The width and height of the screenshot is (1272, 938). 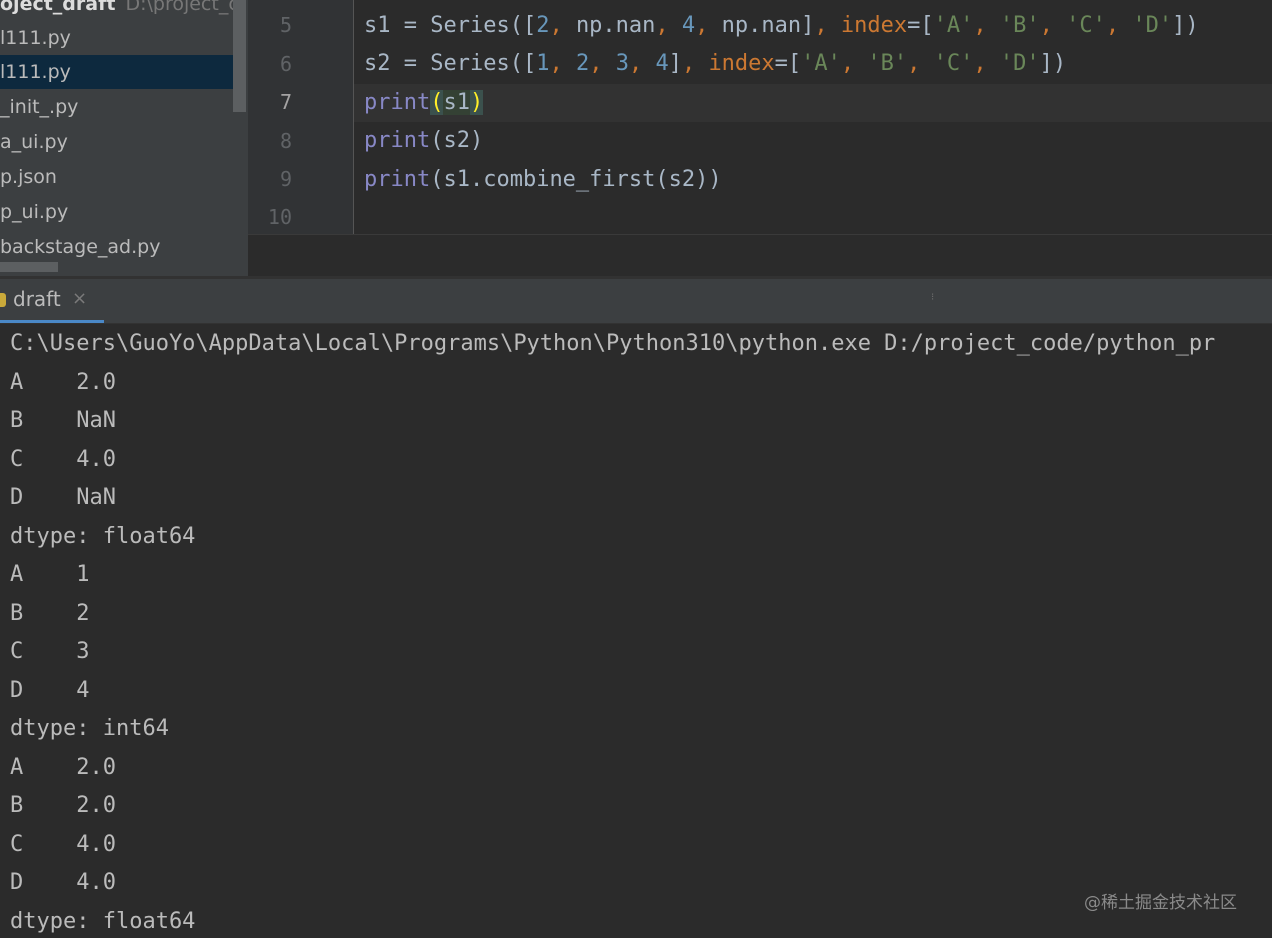 I want to click on tree-horizontal-scrollbar, so click(x=29, y=267).